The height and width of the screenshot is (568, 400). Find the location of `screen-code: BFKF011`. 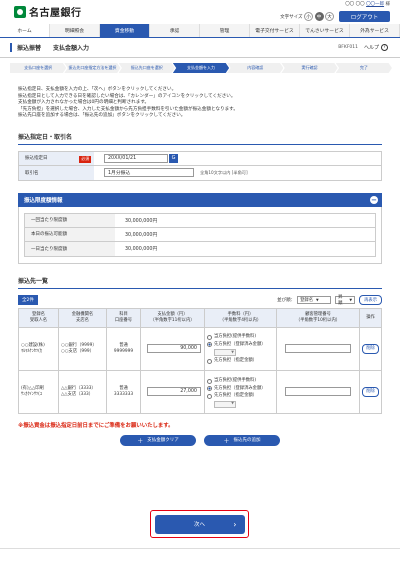

screen-code: BFKF011 is located at coordinates (348, 47).